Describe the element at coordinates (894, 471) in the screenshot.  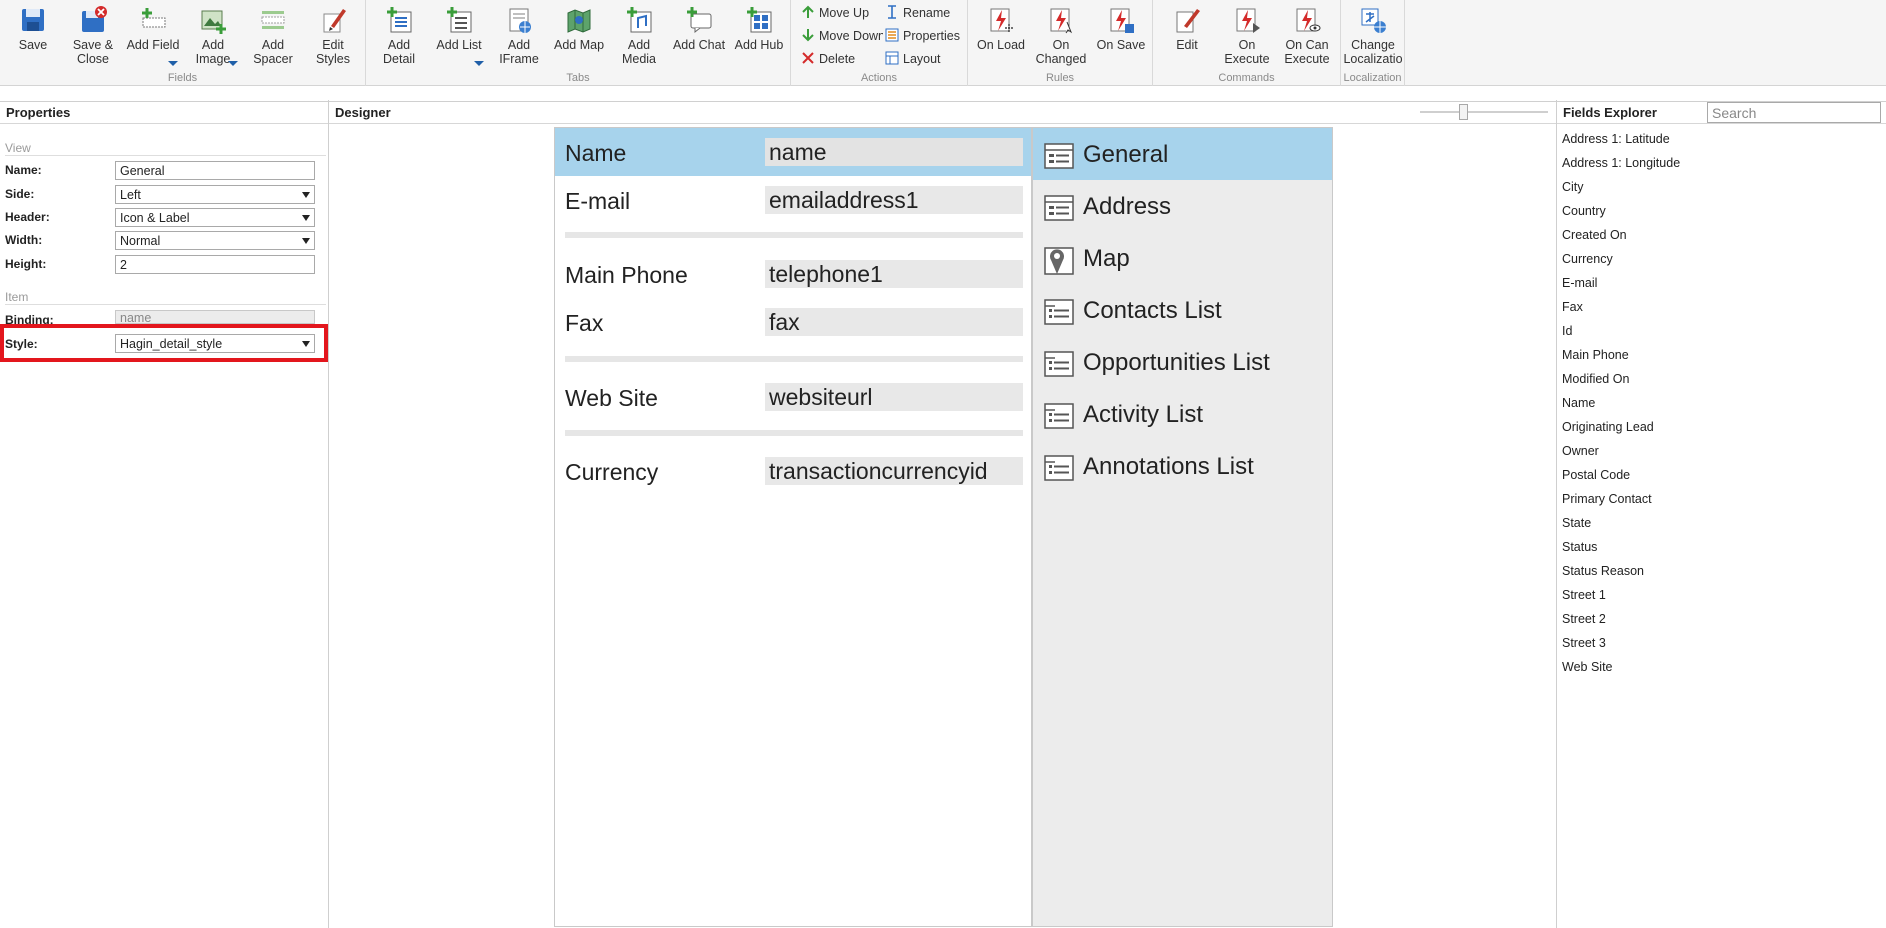
I see `field-binding-value: transactioncurrencyid` at that location.